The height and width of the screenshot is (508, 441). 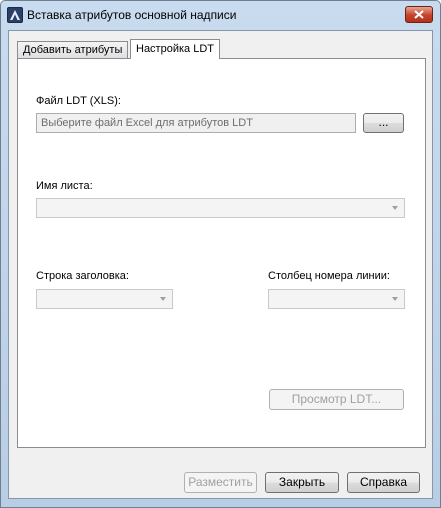 I want to click on app-icon, so click(x=15, y=15).